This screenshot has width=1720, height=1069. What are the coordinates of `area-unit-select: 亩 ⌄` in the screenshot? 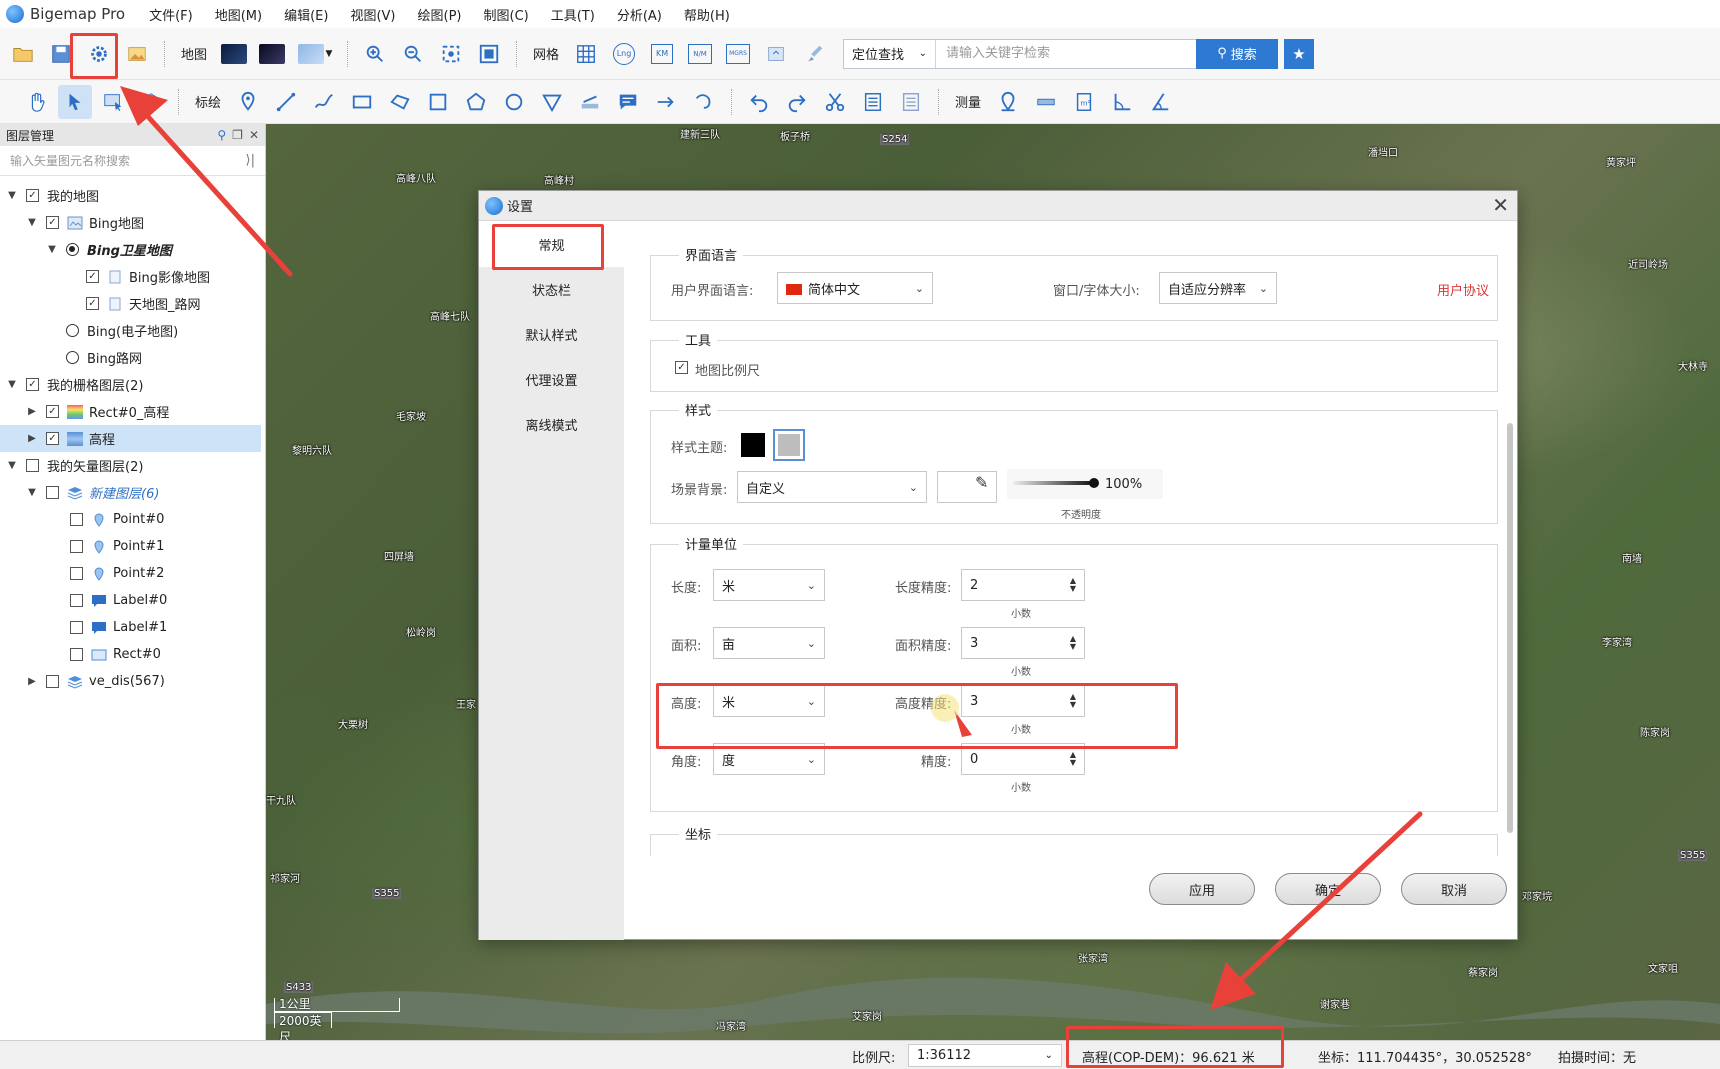 It's located at (769, 643).